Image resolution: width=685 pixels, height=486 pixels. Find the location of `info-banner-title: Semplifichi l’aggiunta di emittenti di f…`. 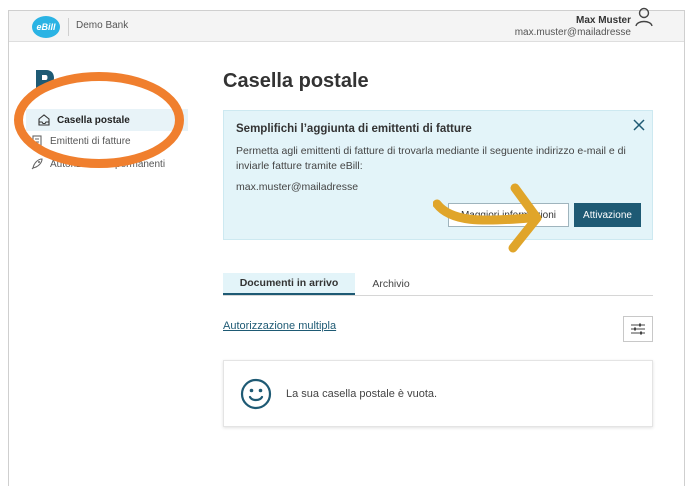

info-banner-title: Semplifichi l’aggiunta di emittenti di f… is located at coordinates (354, 129).